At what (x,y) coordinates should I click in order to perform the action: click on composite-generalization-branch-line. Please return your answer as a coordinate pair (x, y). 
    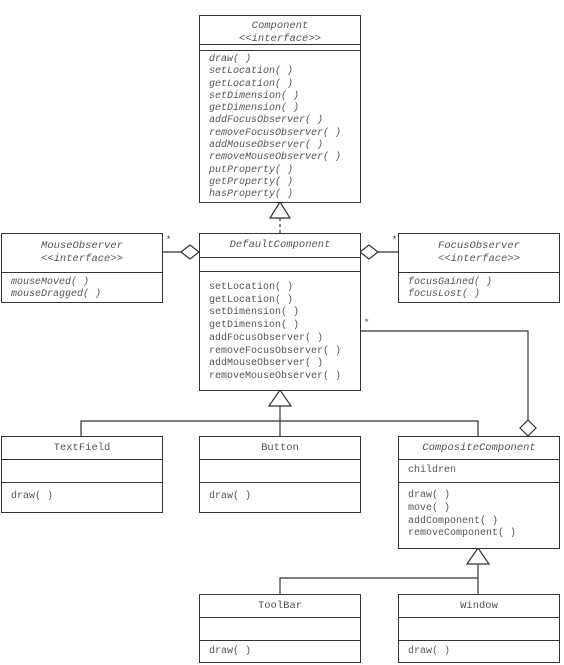
    Looking at the image, I should click on (378, 585).